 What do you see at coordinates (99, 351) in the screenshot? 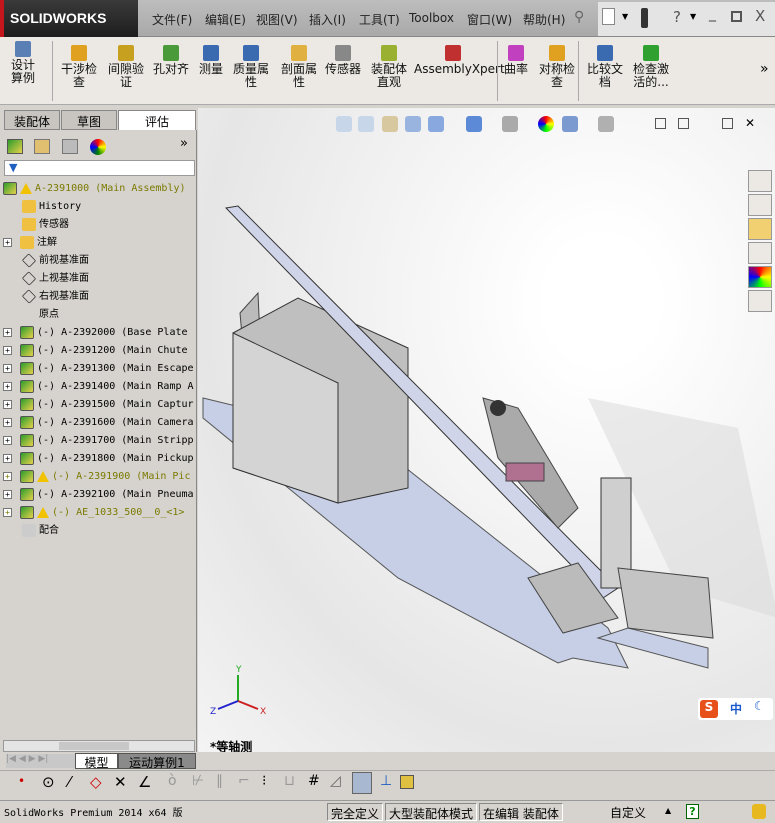
I see `tree-item: + (-) A-2391200 (Main Chute` at bounding box center [99, 351].